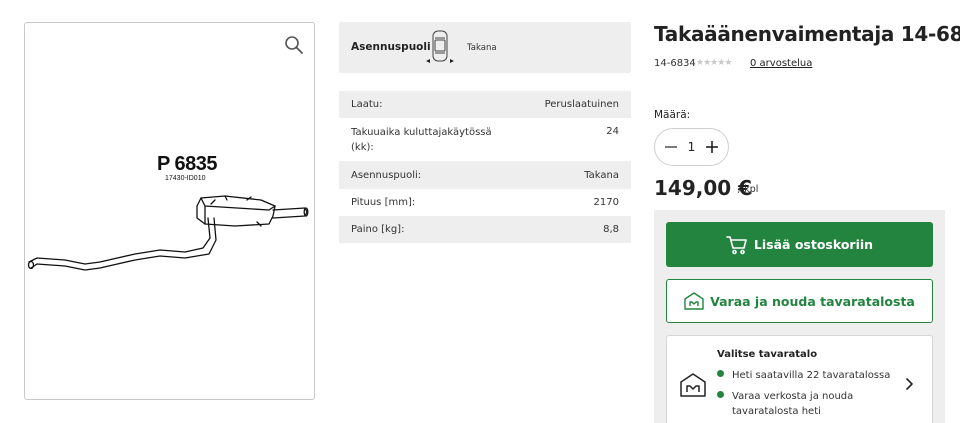 The height and width of the screenshot is (423, 960). What do you see at coordinates (168, 233) in the screenshot?
I see `muffler-drawing` at bounding box center [168, 233].